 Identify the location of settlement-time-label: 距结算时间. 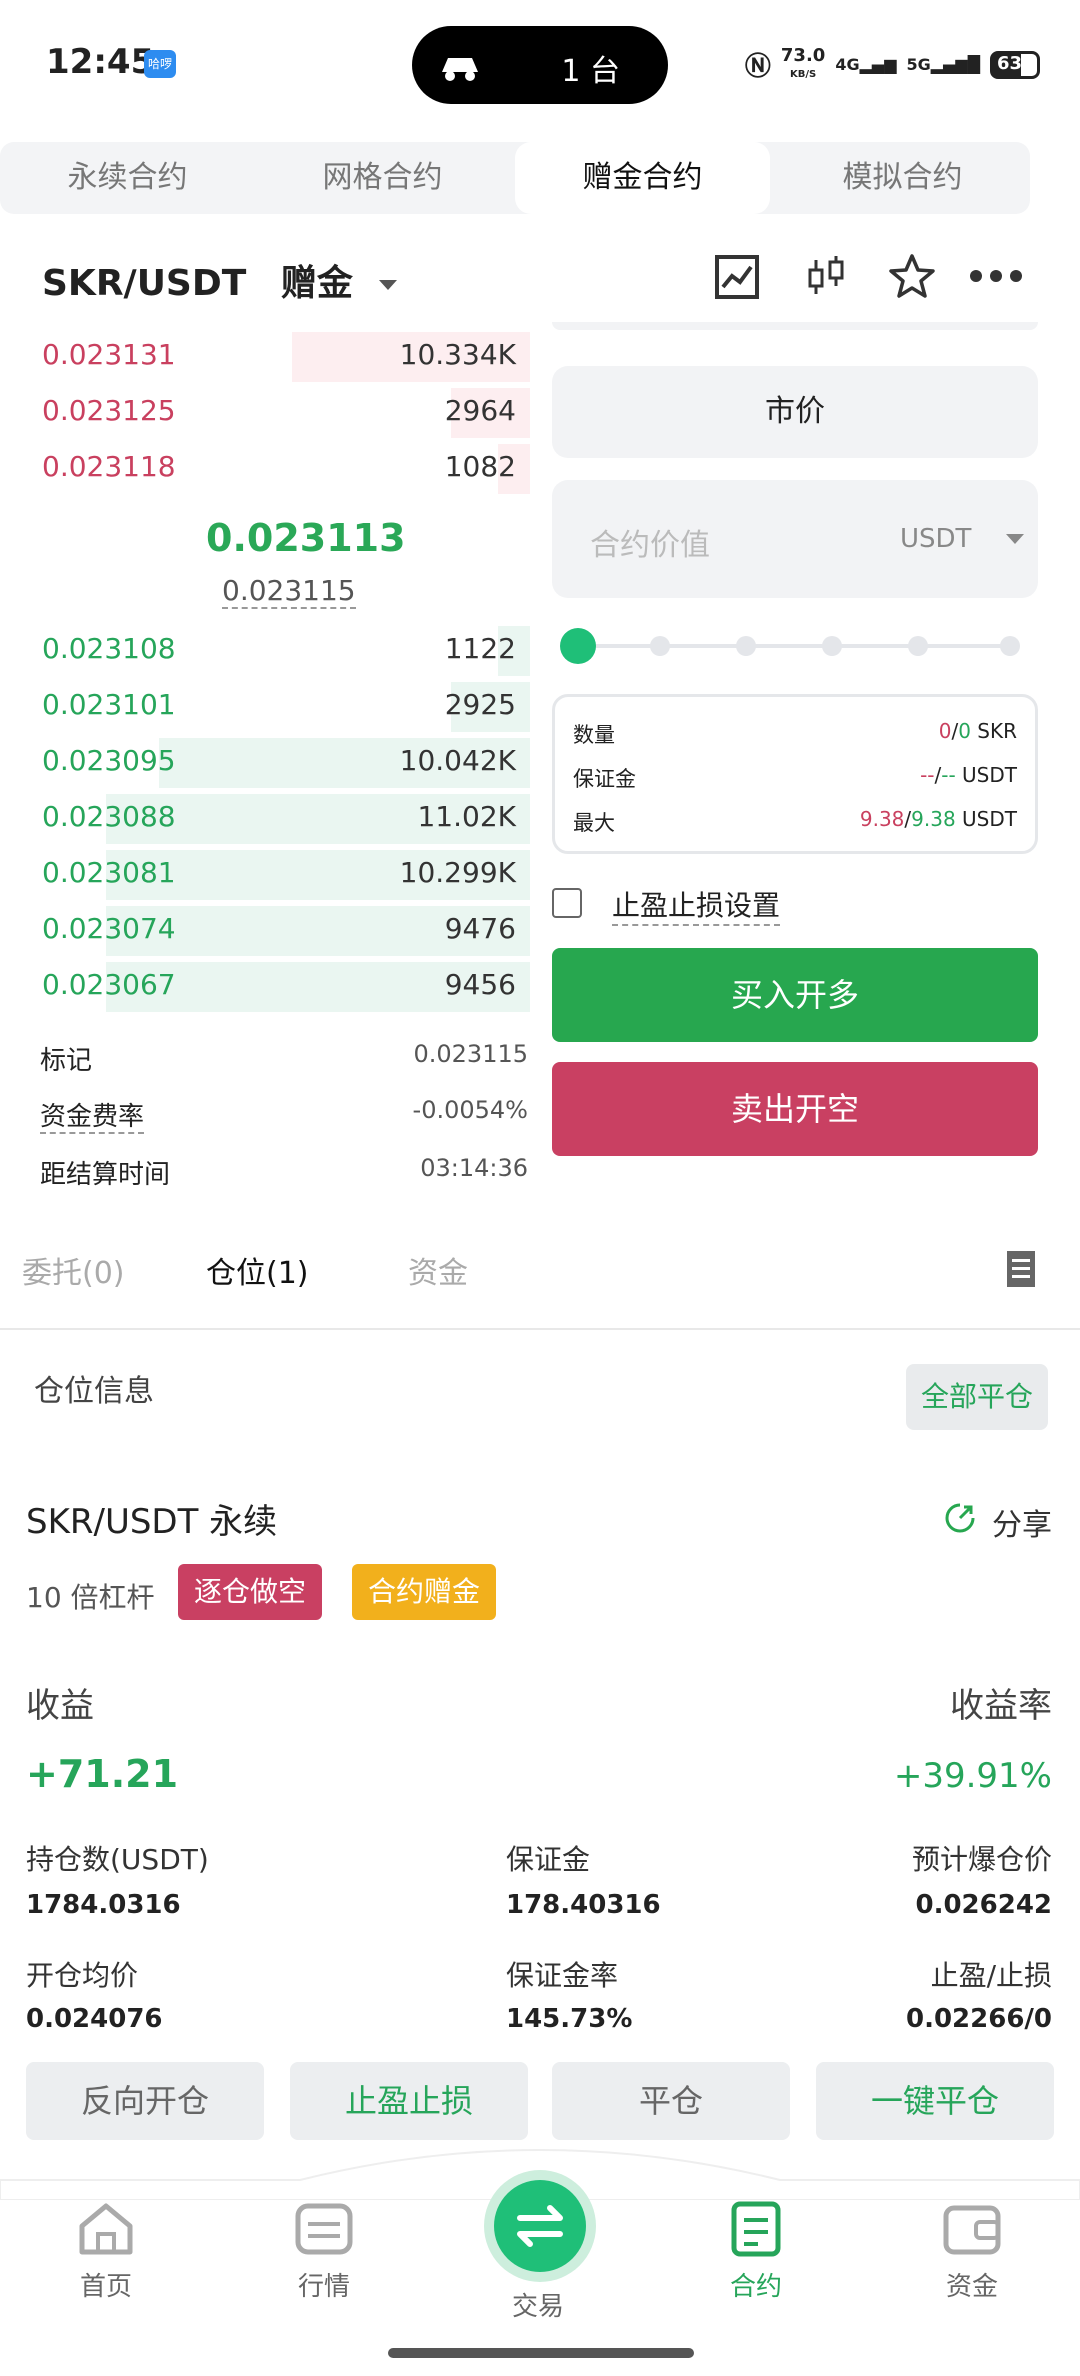
(105, 1175).